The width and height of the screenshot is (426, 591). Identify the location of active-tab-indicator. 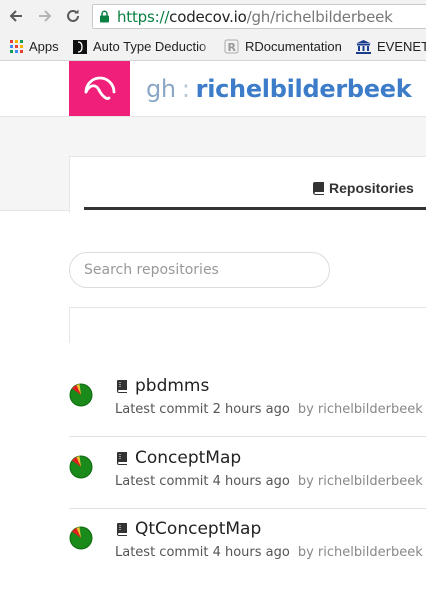
(255, 208).